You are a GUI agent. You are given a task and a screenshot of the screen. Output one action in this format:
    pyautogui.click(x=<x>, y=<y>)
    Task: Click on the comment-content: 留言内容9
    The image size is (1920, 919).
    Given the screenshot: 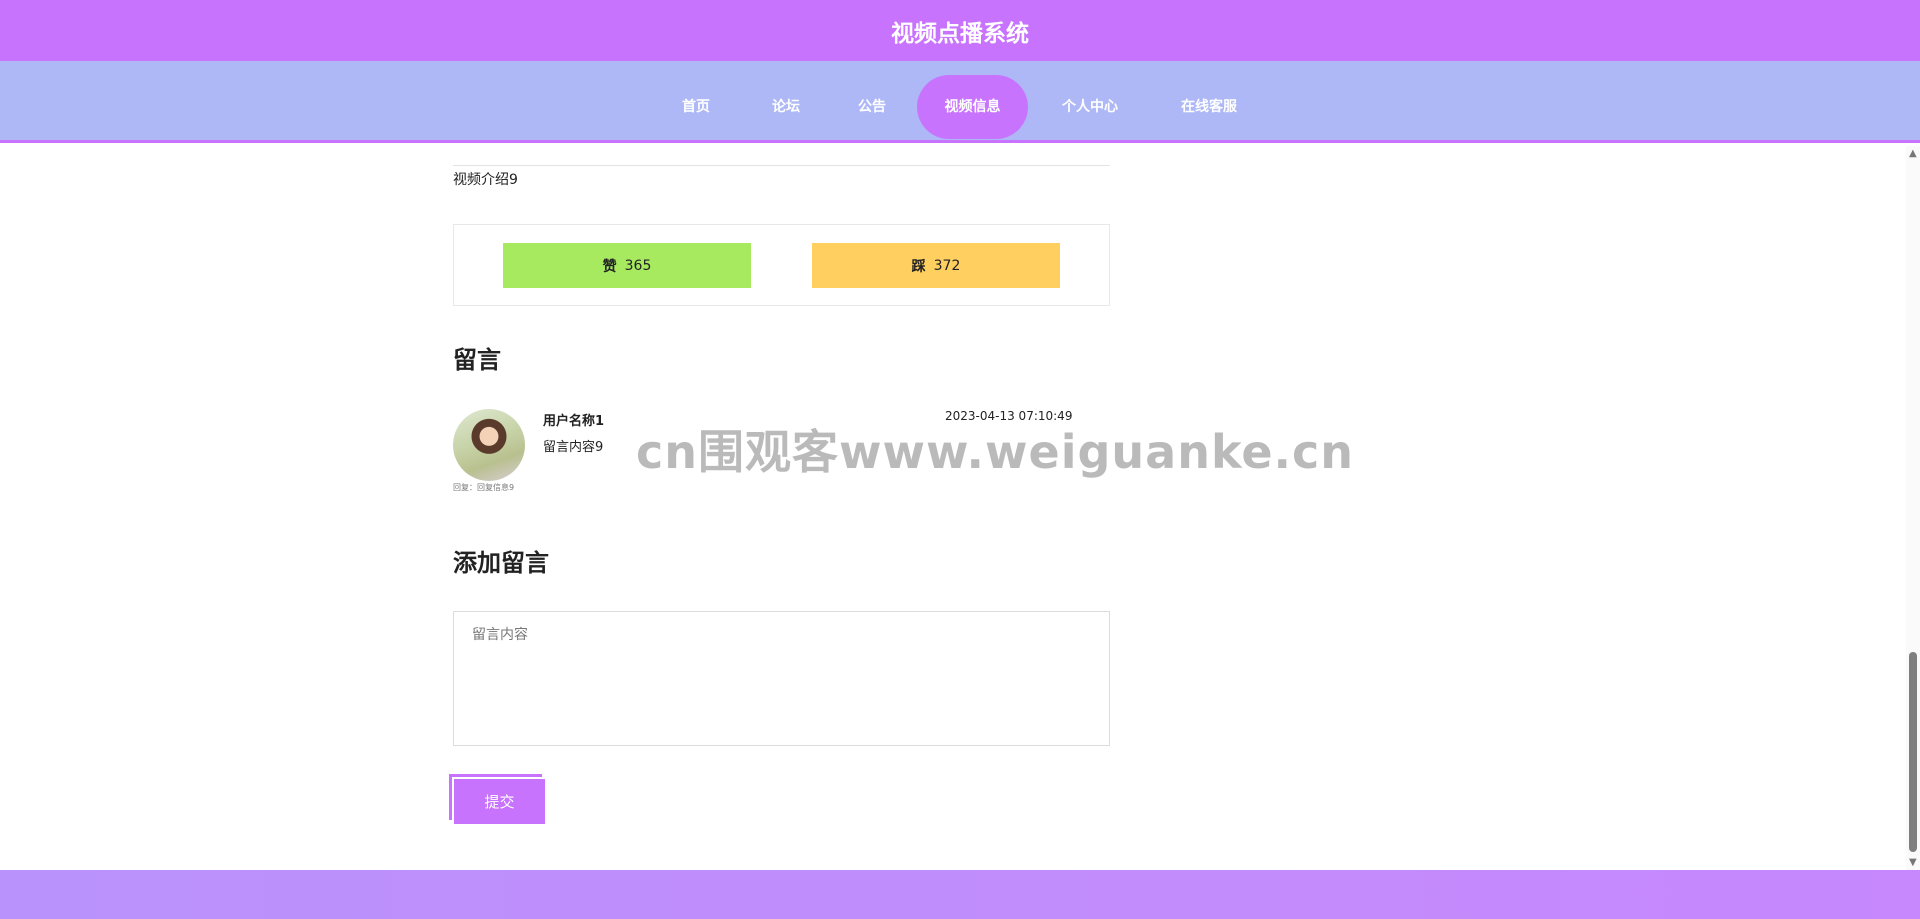 What is the action you would take?
    pyautogui.click(x=573, y=447)
    